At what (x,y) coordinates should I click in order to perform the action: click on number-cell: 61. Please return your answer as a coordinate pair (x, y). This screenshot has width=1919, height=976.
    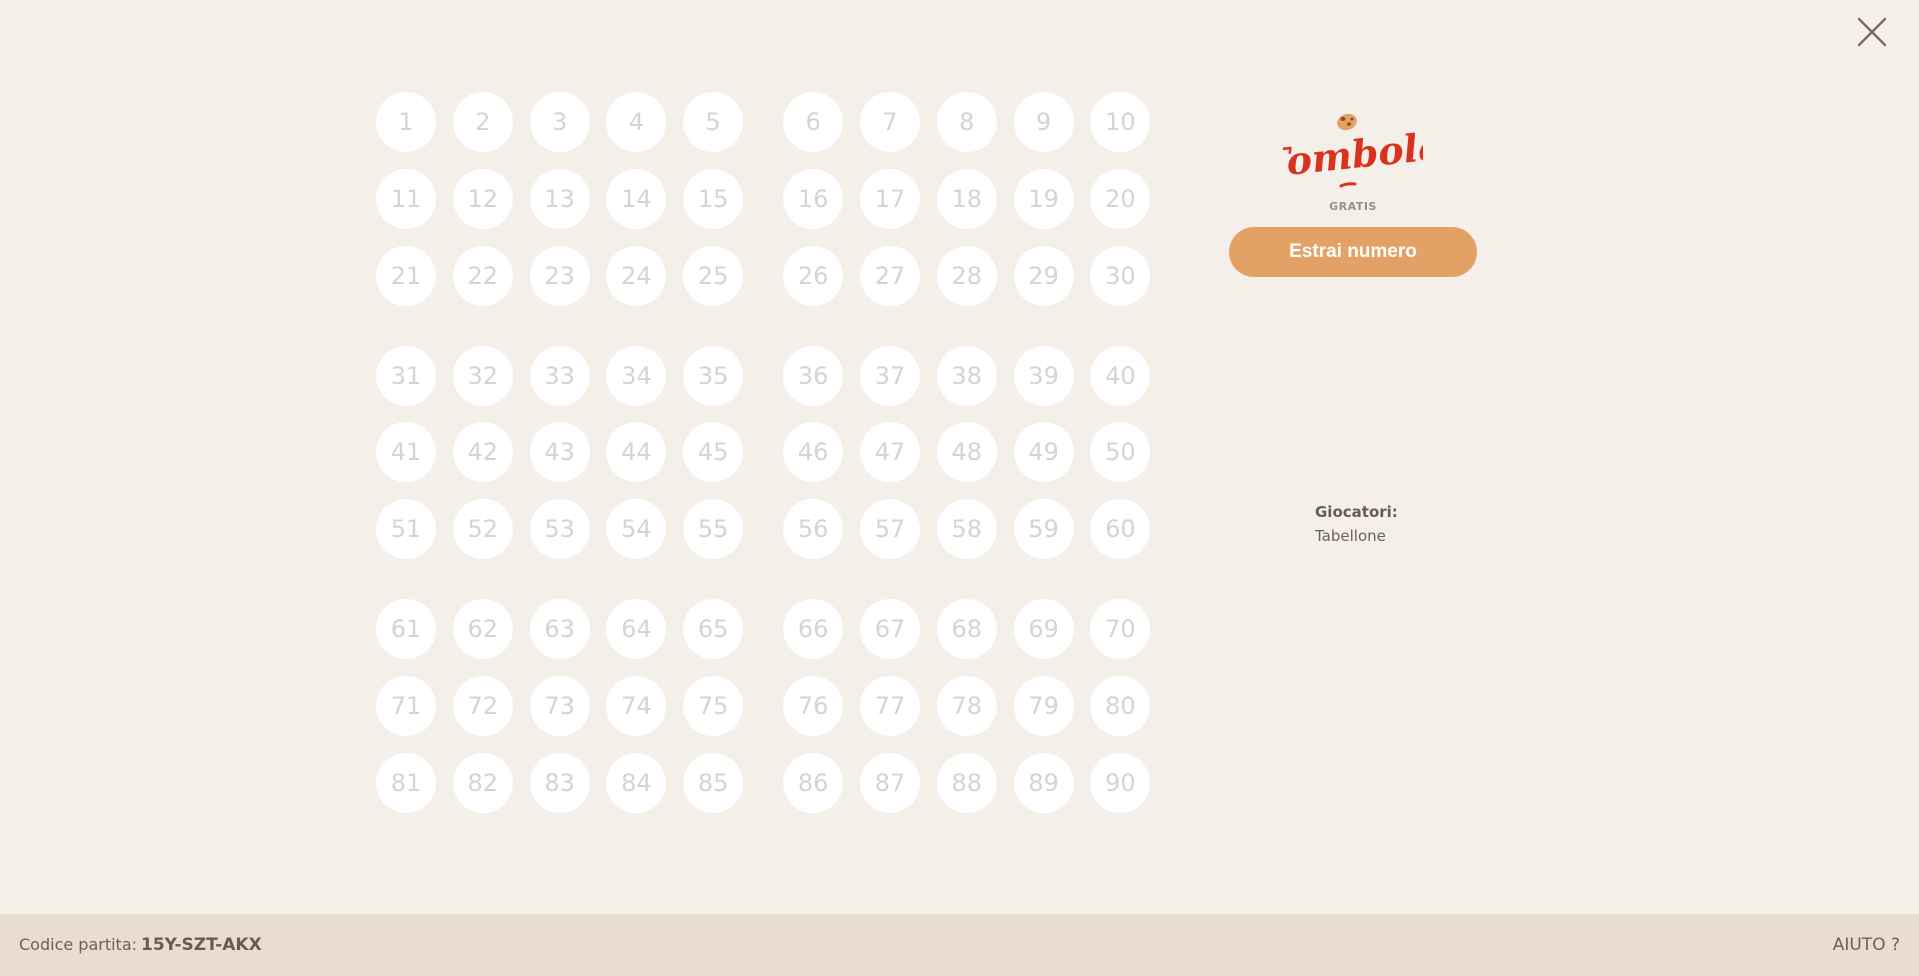
    Looking at the image, I should click on (406, 629).